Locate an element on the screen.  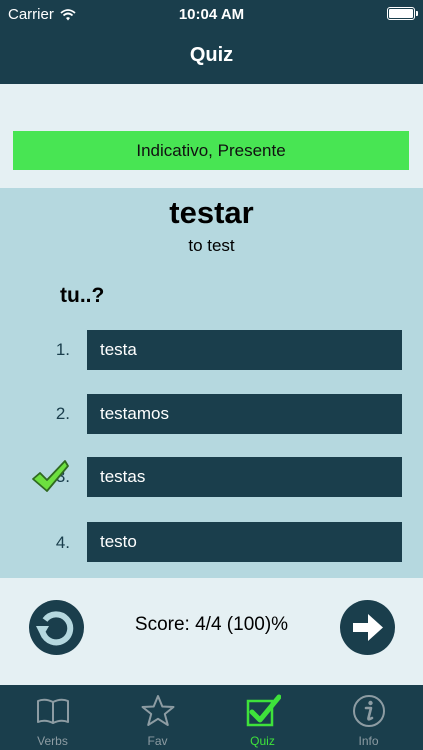
tab-bar: Verbs Fav Quiz Info is located at coordinates (211, 717).